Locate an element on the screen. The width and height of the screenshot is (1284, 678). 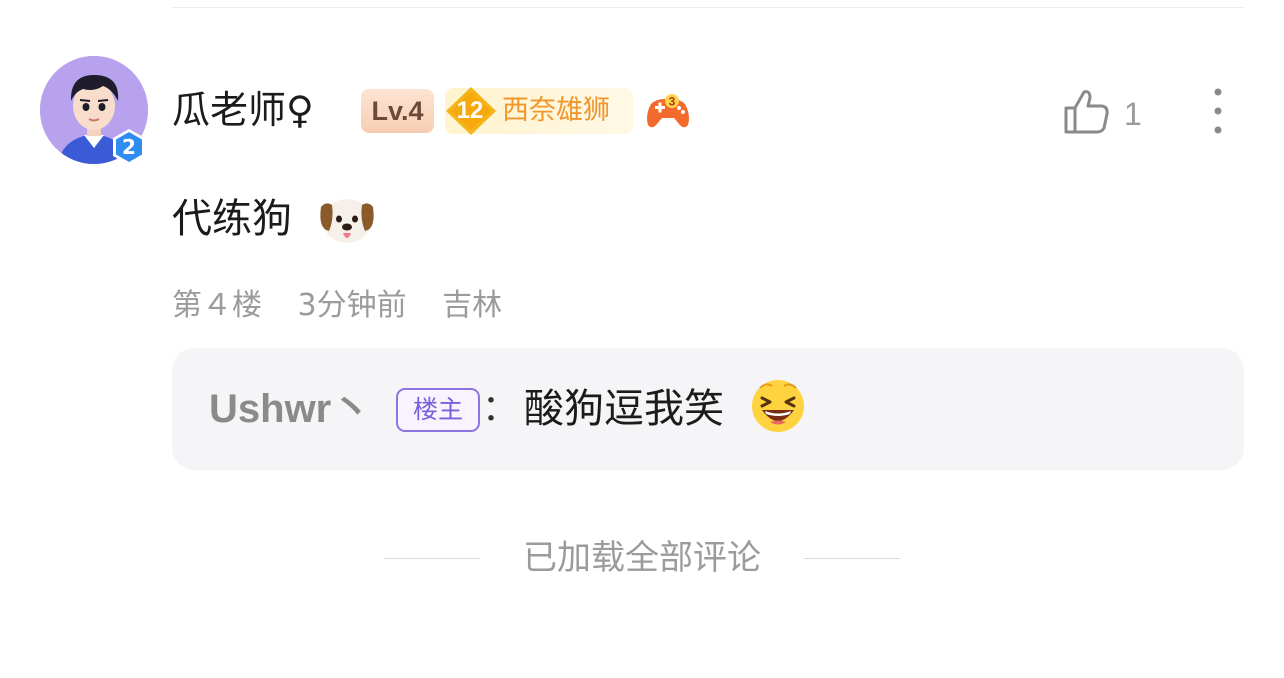
fan-badge: 12 西奈雄狮 is located at coordinates (539, 111).